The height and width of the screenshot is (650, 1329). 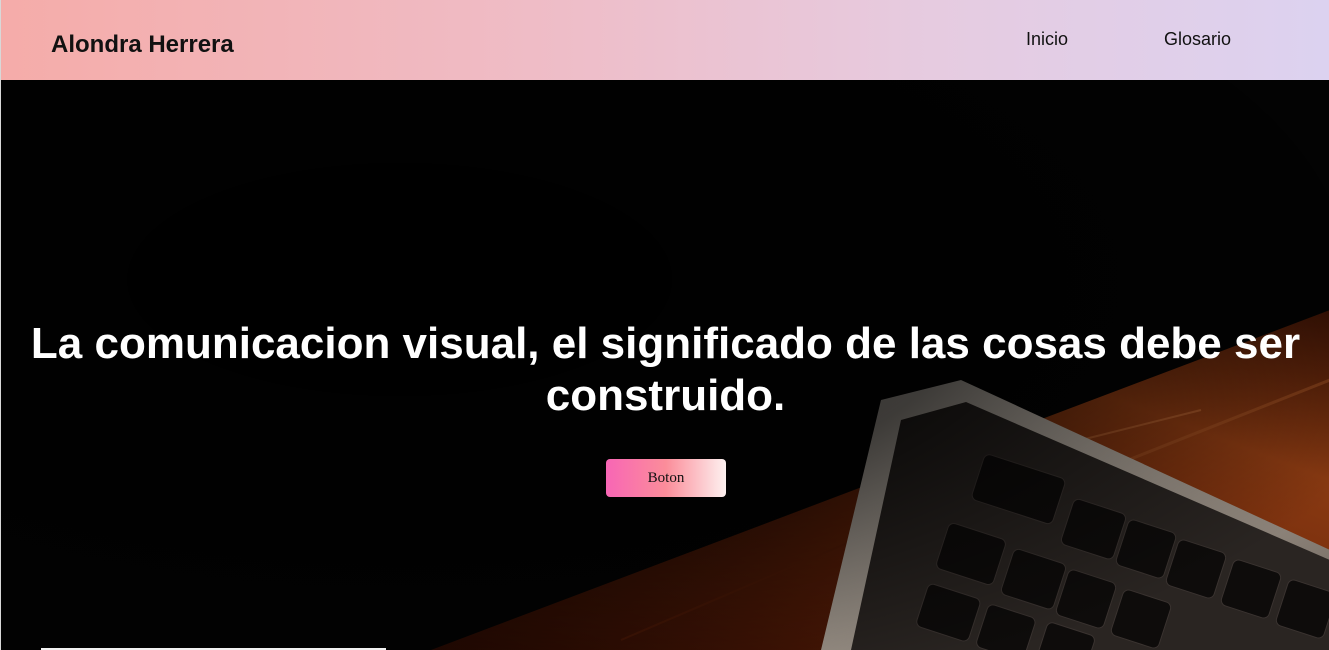 I want to click on site-brand: Alondra Herrera, so click(x=142, y=45).